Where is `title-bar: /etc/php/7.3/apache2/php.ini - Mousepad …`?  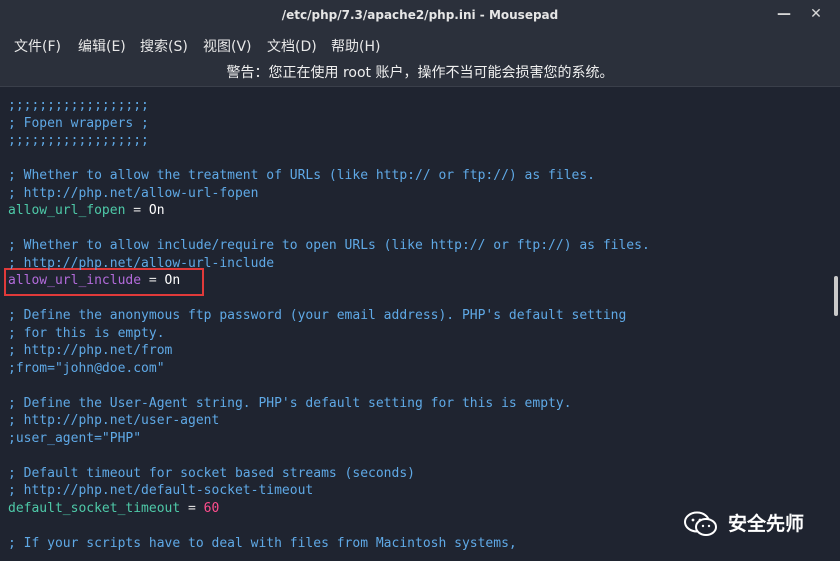
title-bar: /etc/php/7.3/apache2/php.ini - Mousepad … is located at coordinates (420, 15).